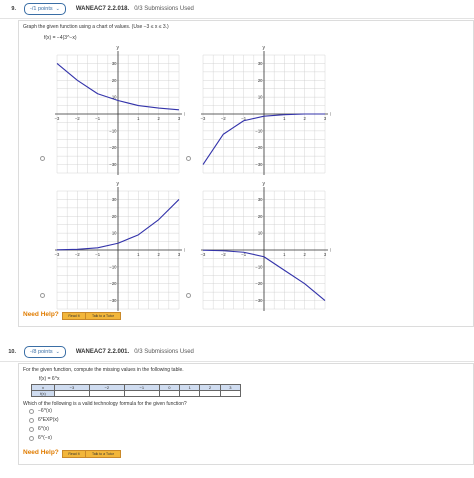 The image size is (474, 478). What do you see at coordinates (120, 246) in the screenshot?
I see `graph-option-3: x y −3 −2 −1 1 2 3 30 20 10 −10 −20 −30` at bounding box center [120, 246].